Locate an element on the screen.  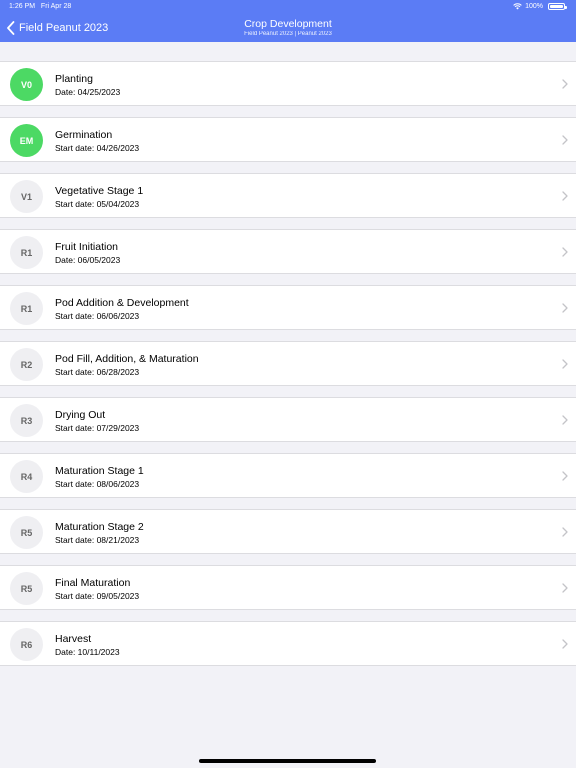
stage-name: Germination is located at coordinates (84, 135).